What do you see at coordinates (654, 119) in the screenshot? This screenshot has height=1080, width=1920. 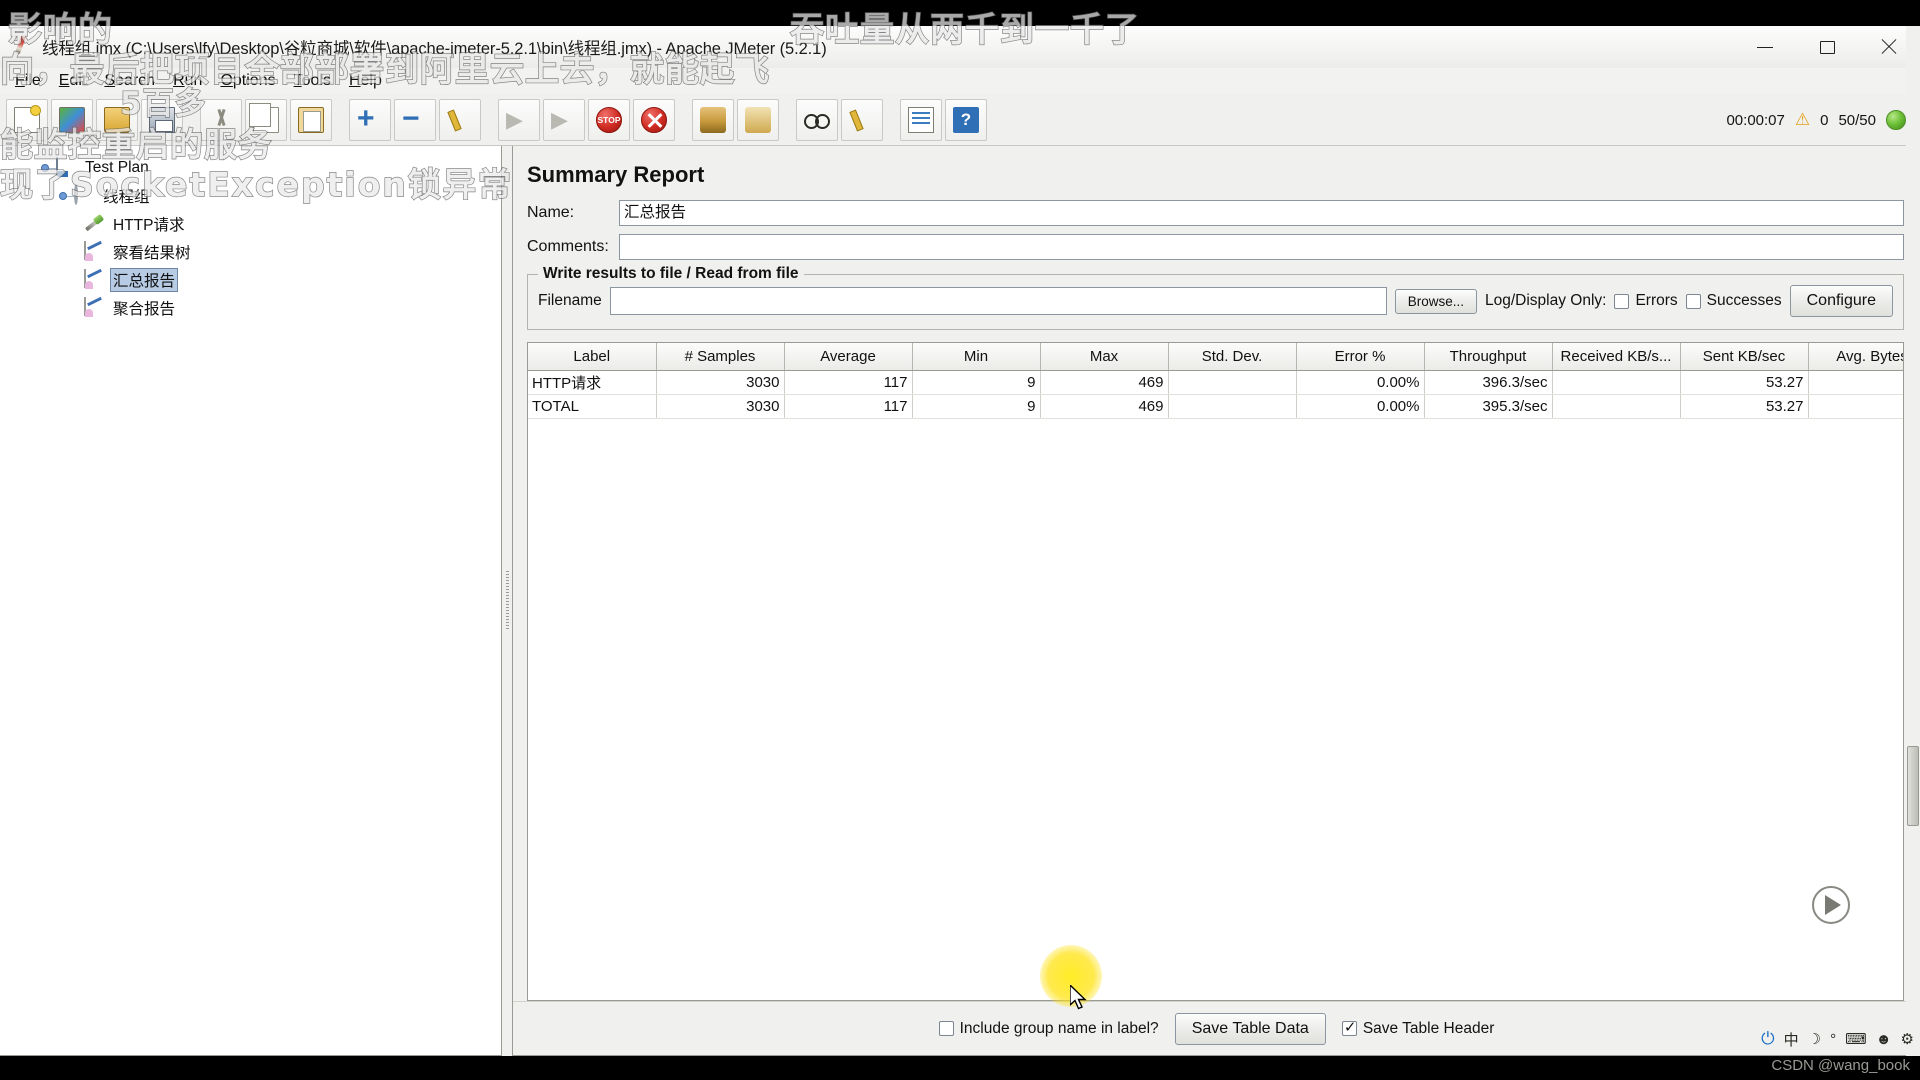 I see `shutdown-button` at bounding box center [654, 119].